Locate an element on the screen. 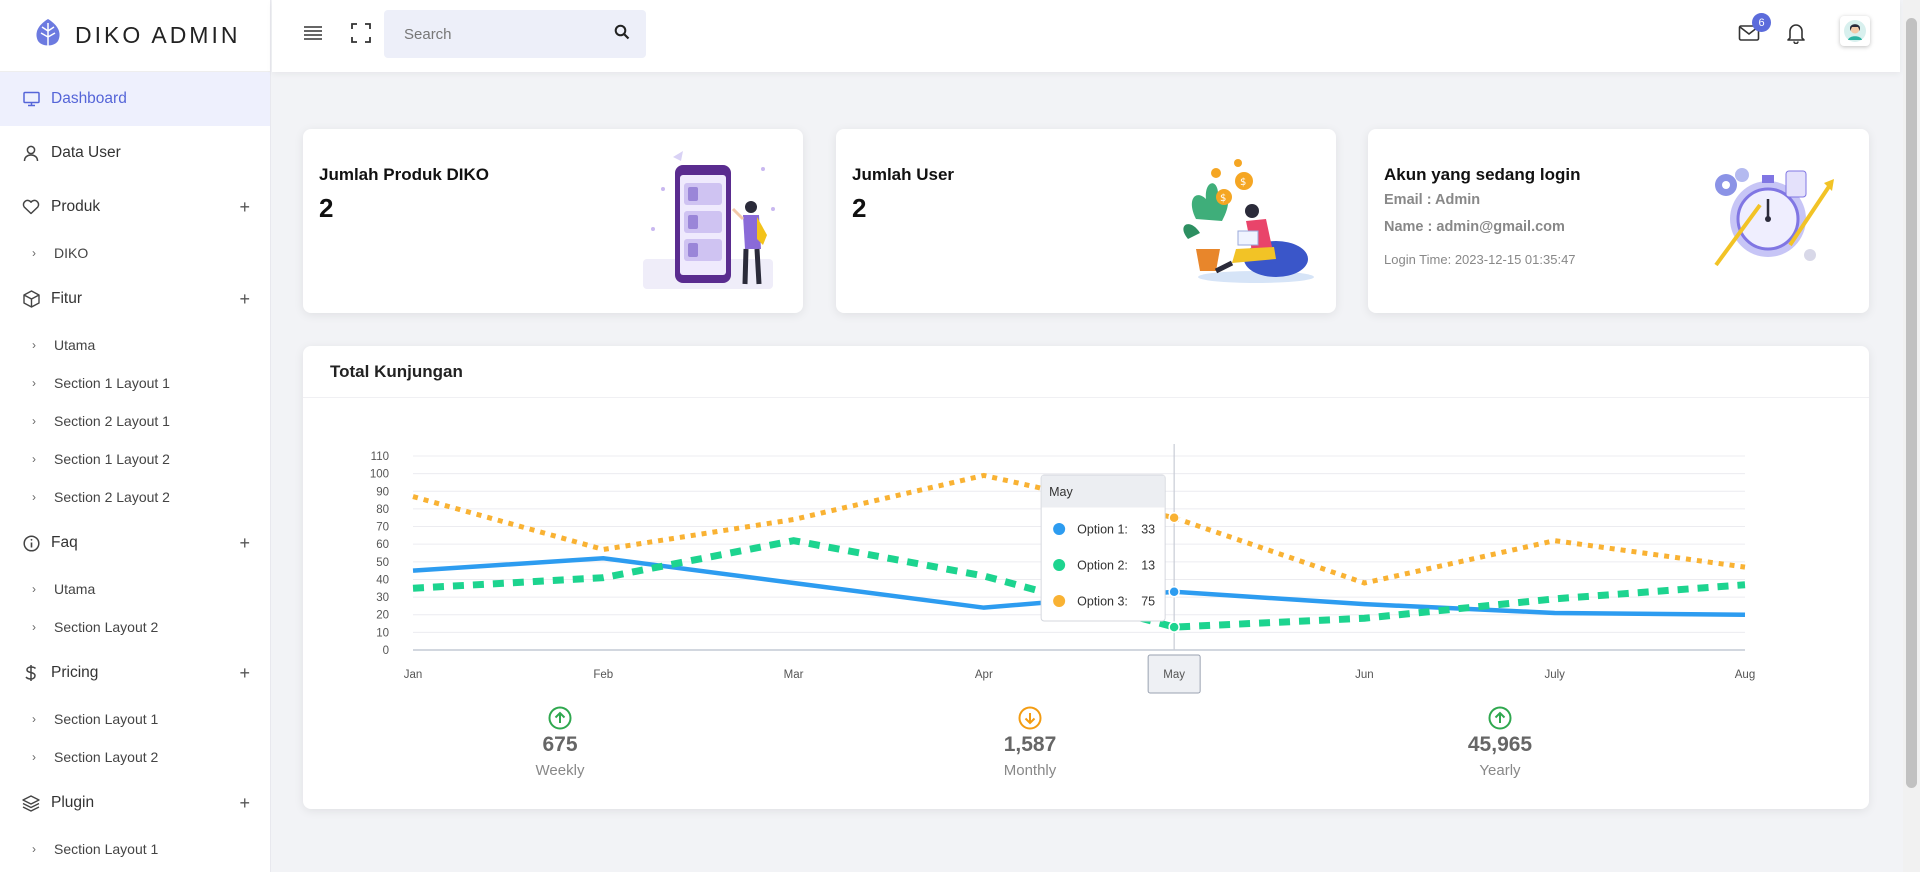 Image resolution: width=1920 pixels, height=872 pixels. sidebar-item-dashboard: Dashboard is located at coordinates (135, 99).